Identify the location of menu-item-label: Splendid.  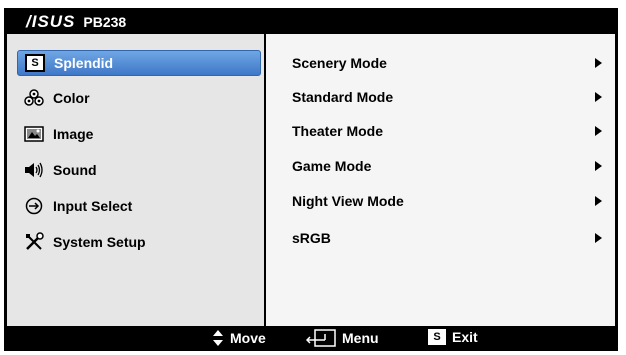
(84, 63).